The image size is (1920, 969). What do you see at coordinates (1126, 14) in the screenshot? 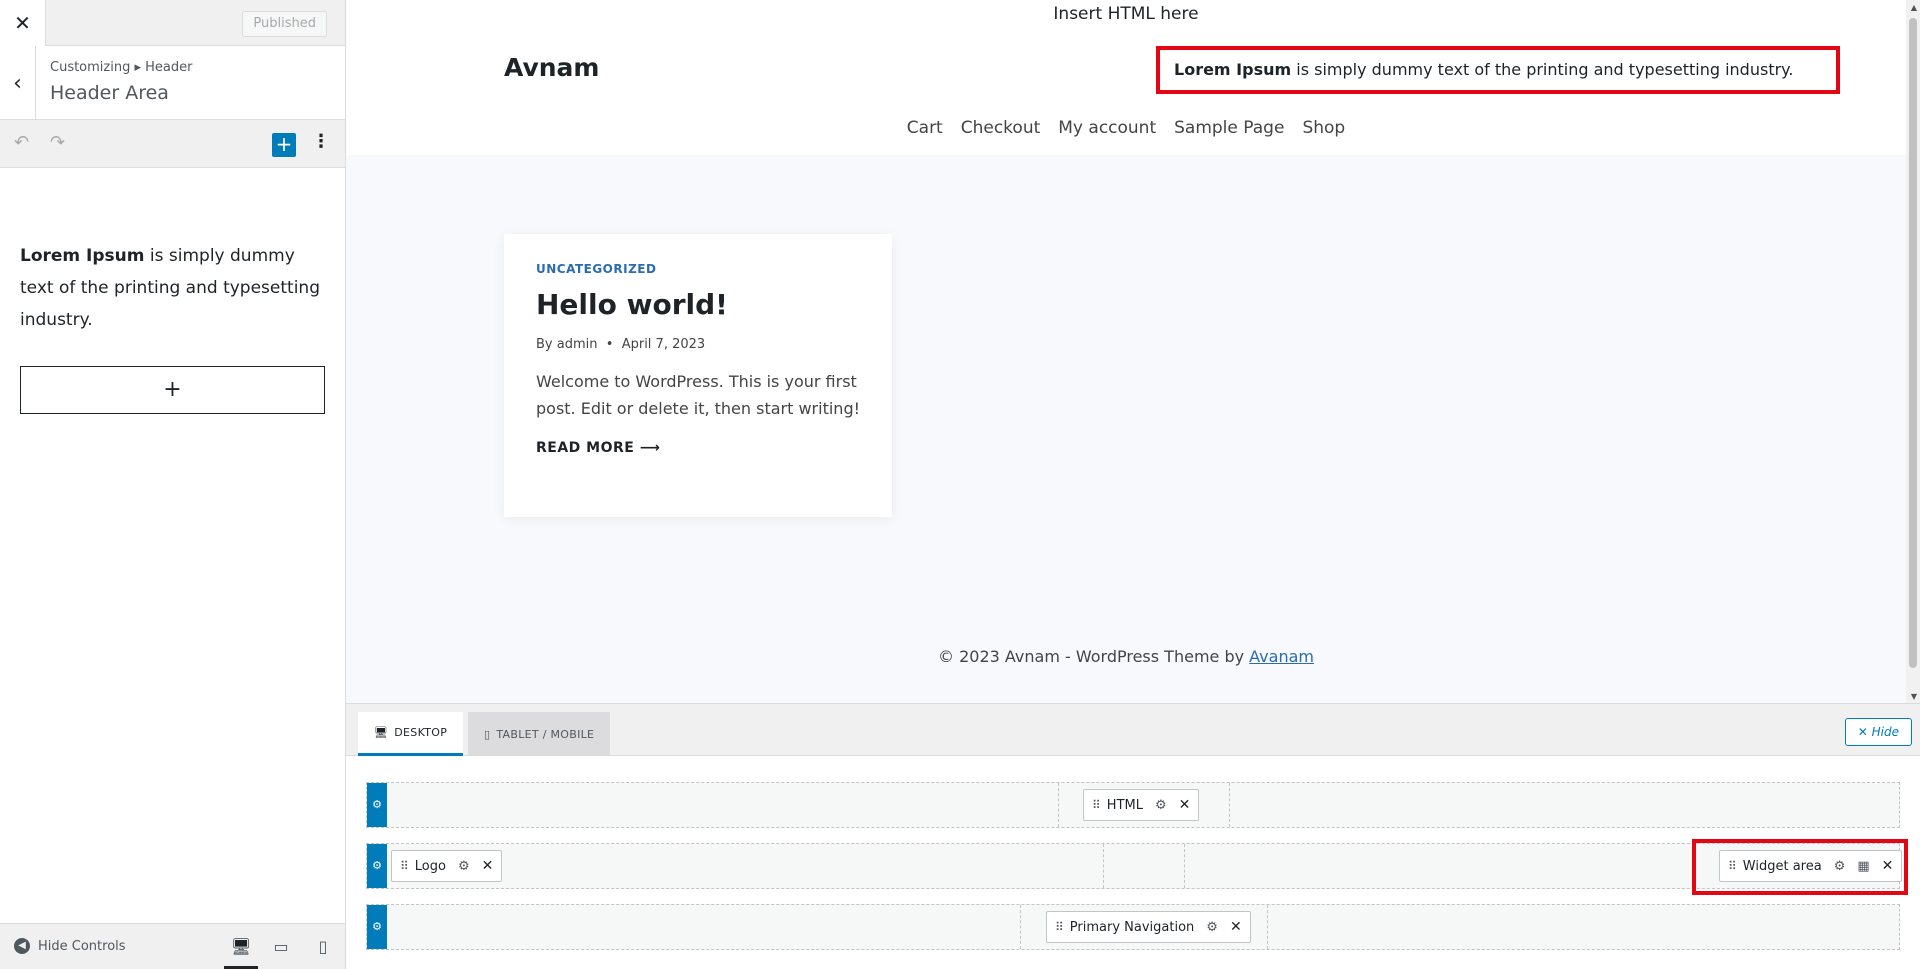
I see `header-html-text: Insert HTML here` at bounding box center [1126, 14].